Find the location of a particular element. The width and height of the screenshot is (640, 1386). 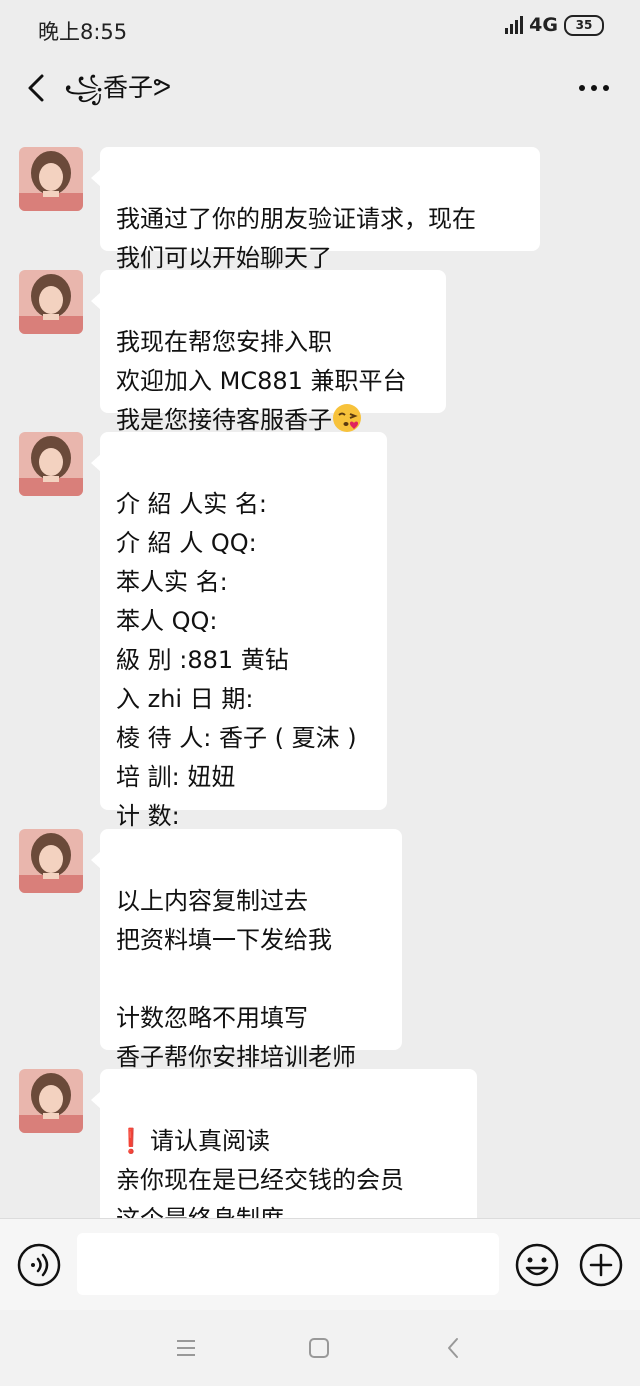

voice-icon is located at coordinates (39, 1265).